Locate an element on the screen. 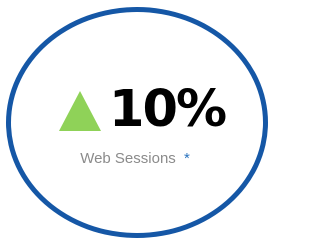 The image size is (320, 240). triangle-up-icon is located at coordinates (80, 111).